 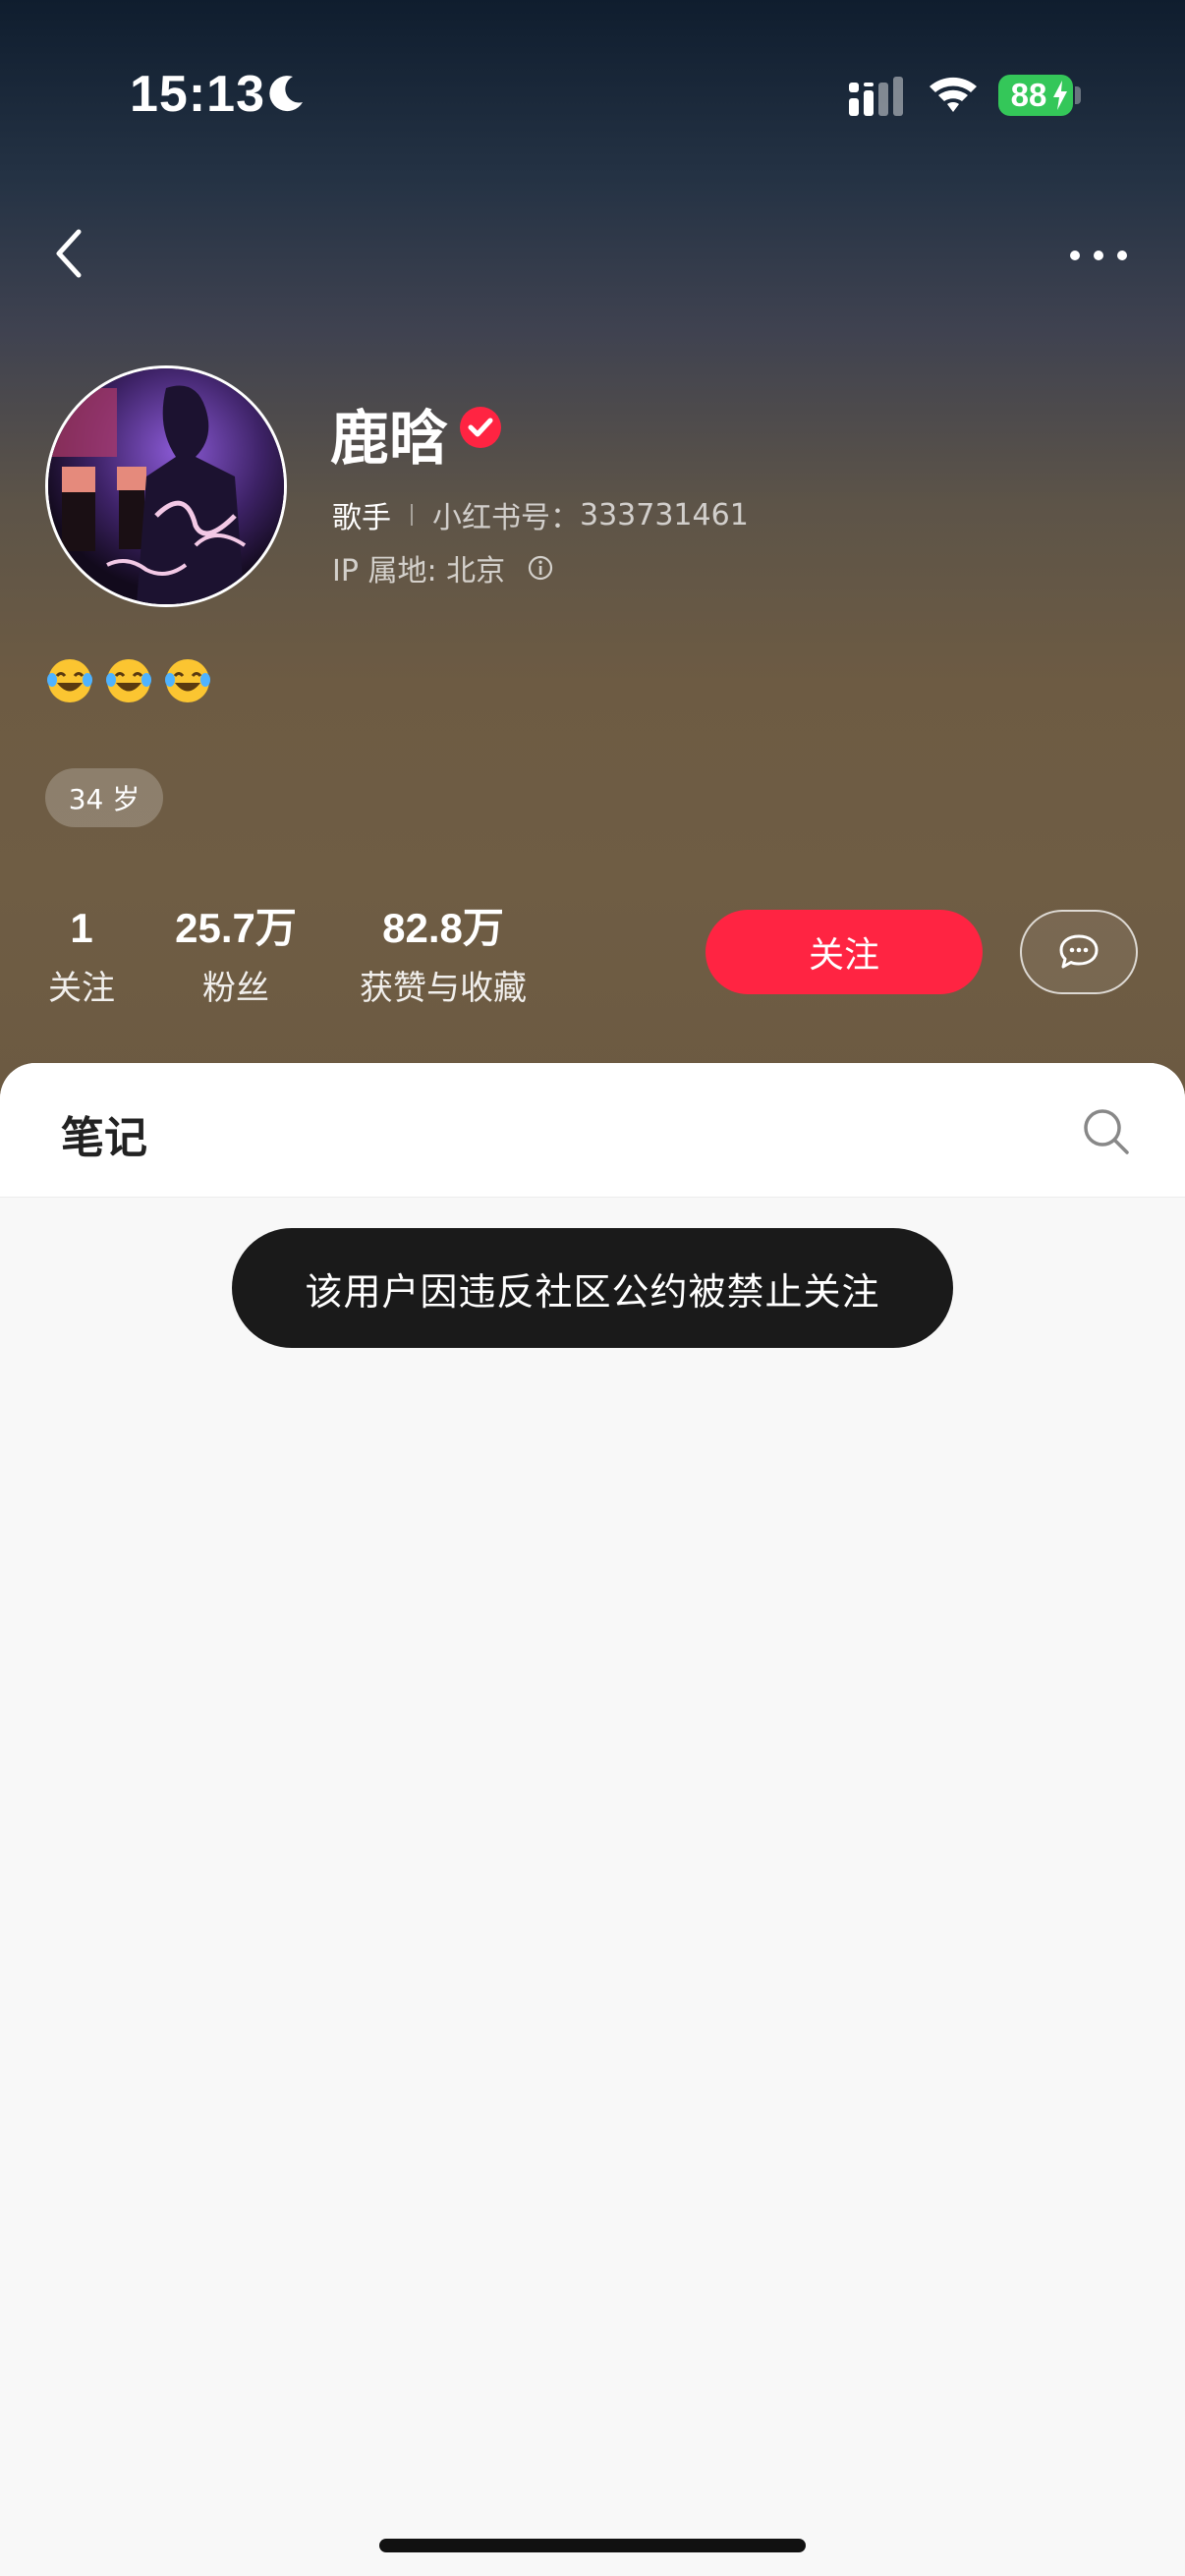 I want to click on tab-notes: 笔记, so click(x=104, y=1133).